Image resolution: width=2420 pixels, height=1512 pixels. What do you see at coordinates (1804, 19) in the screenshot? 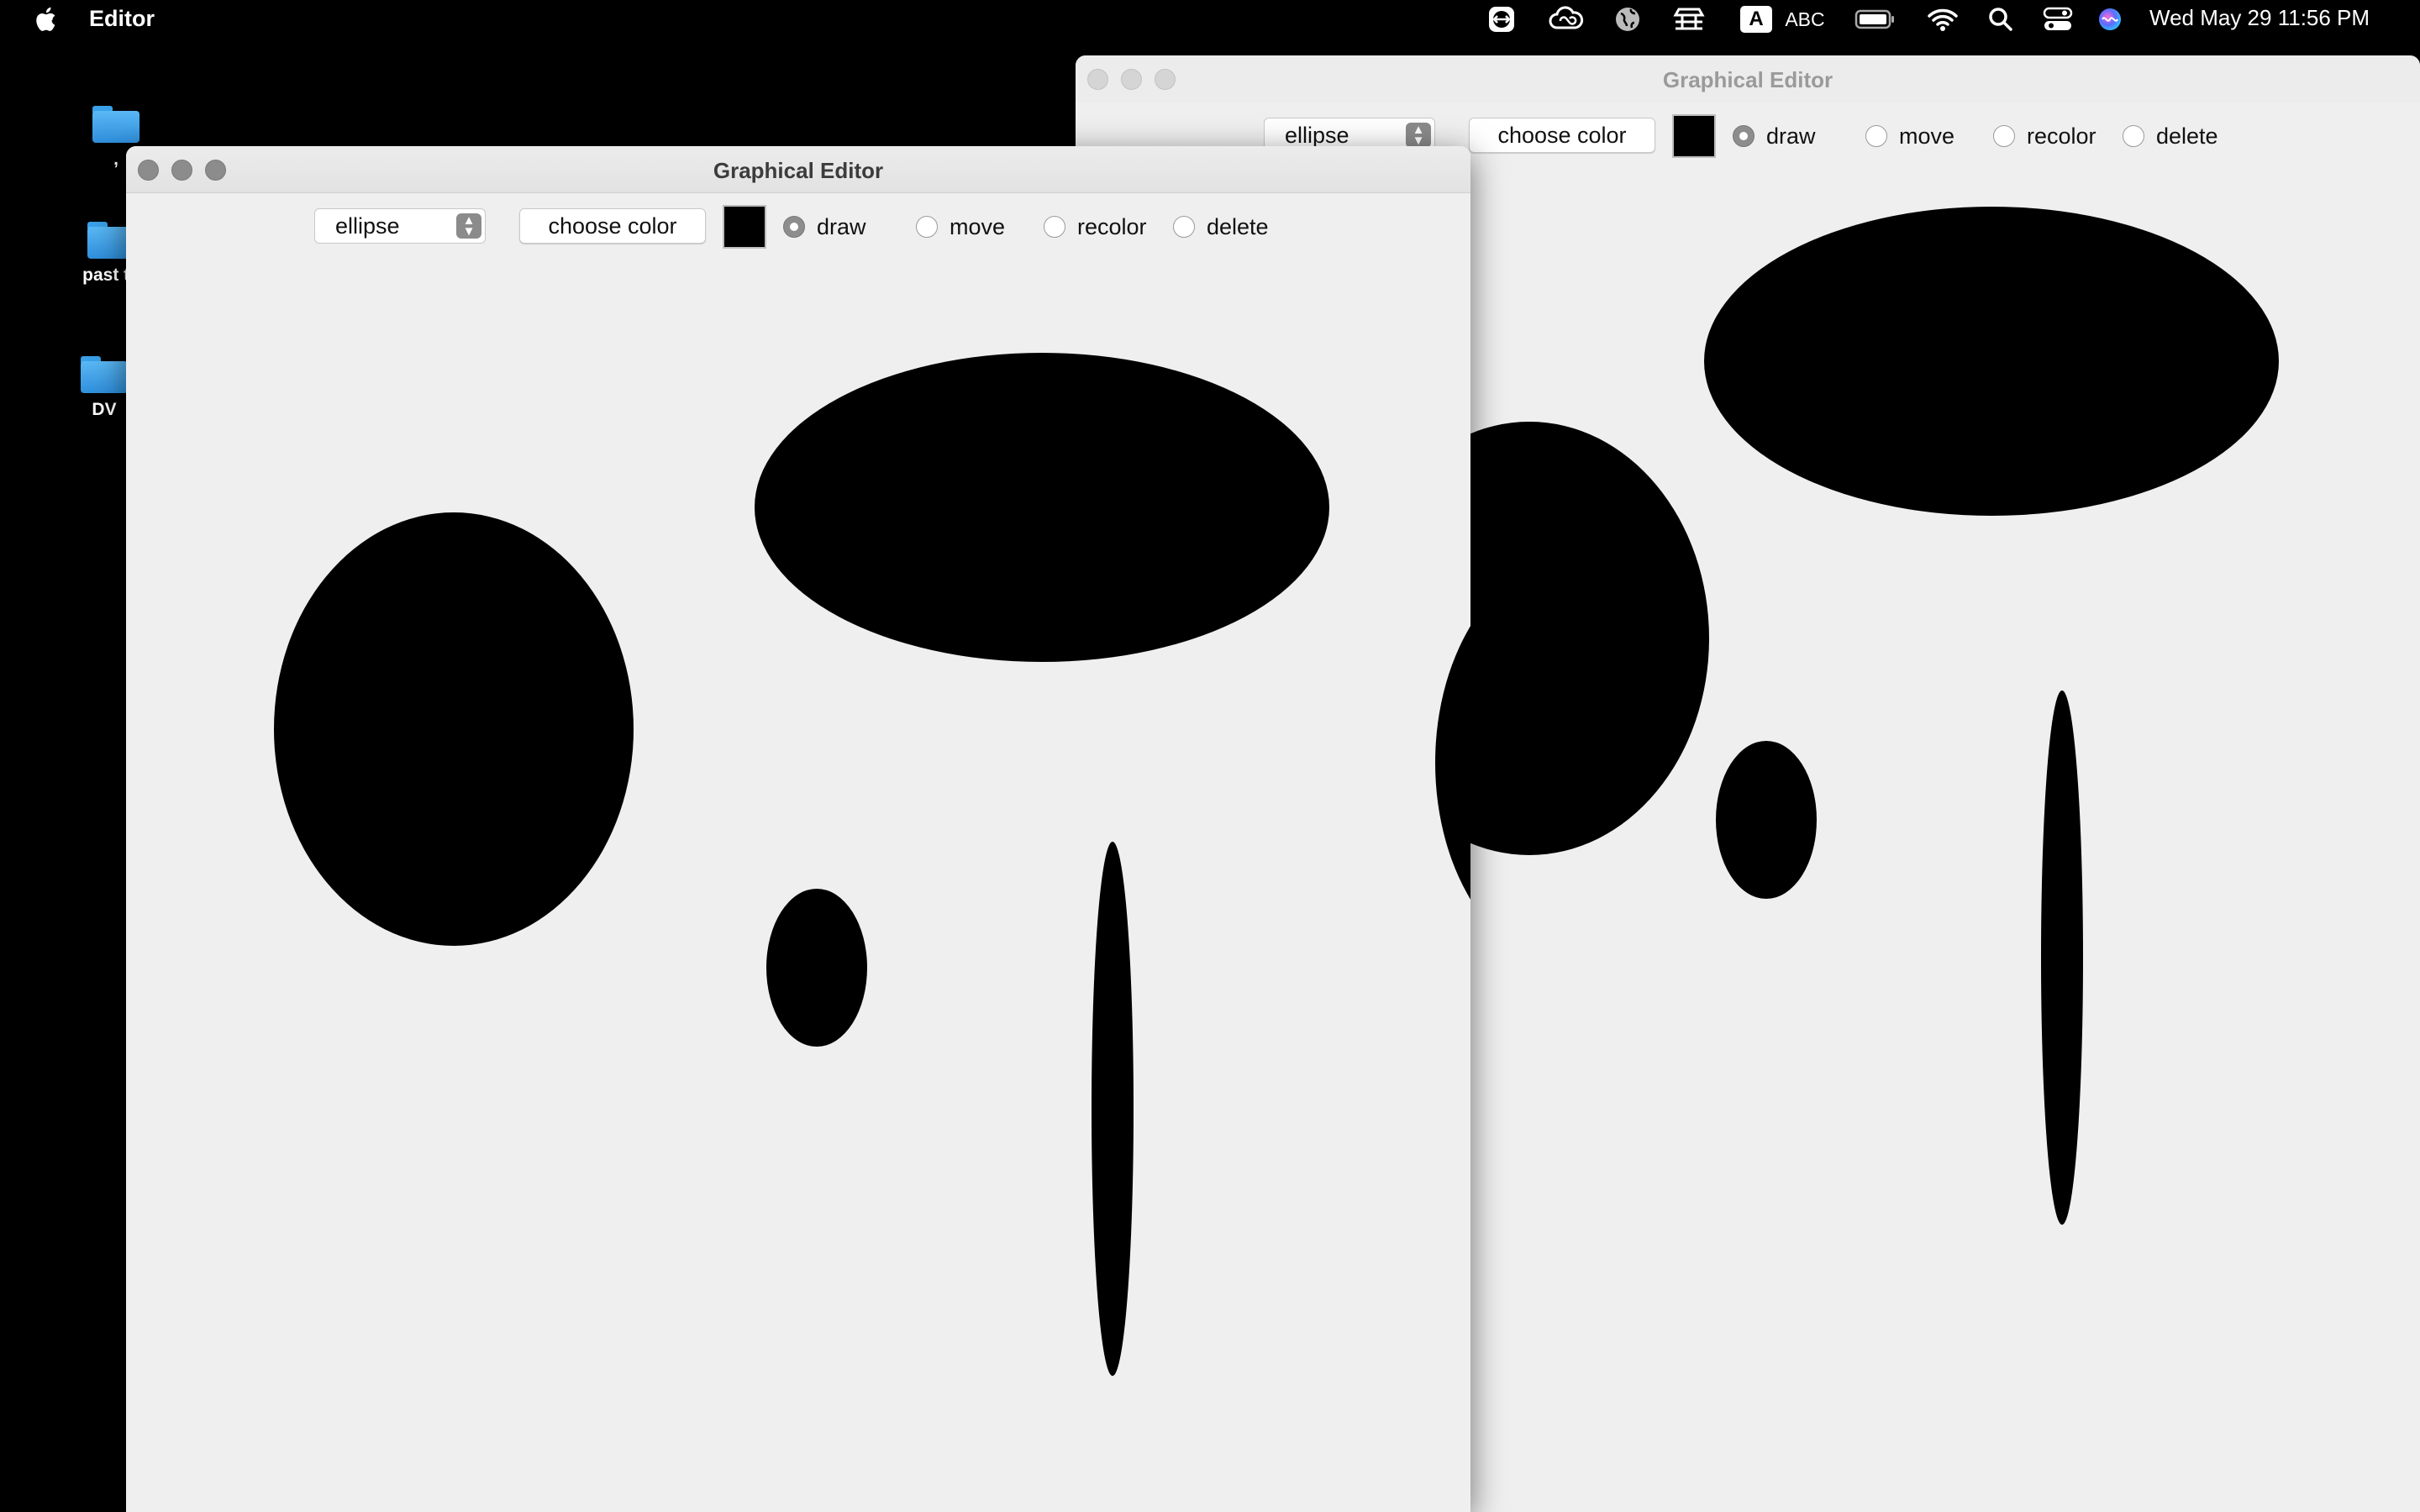
I see `input-source-label: ABC` at bounding box center [1804, 19].